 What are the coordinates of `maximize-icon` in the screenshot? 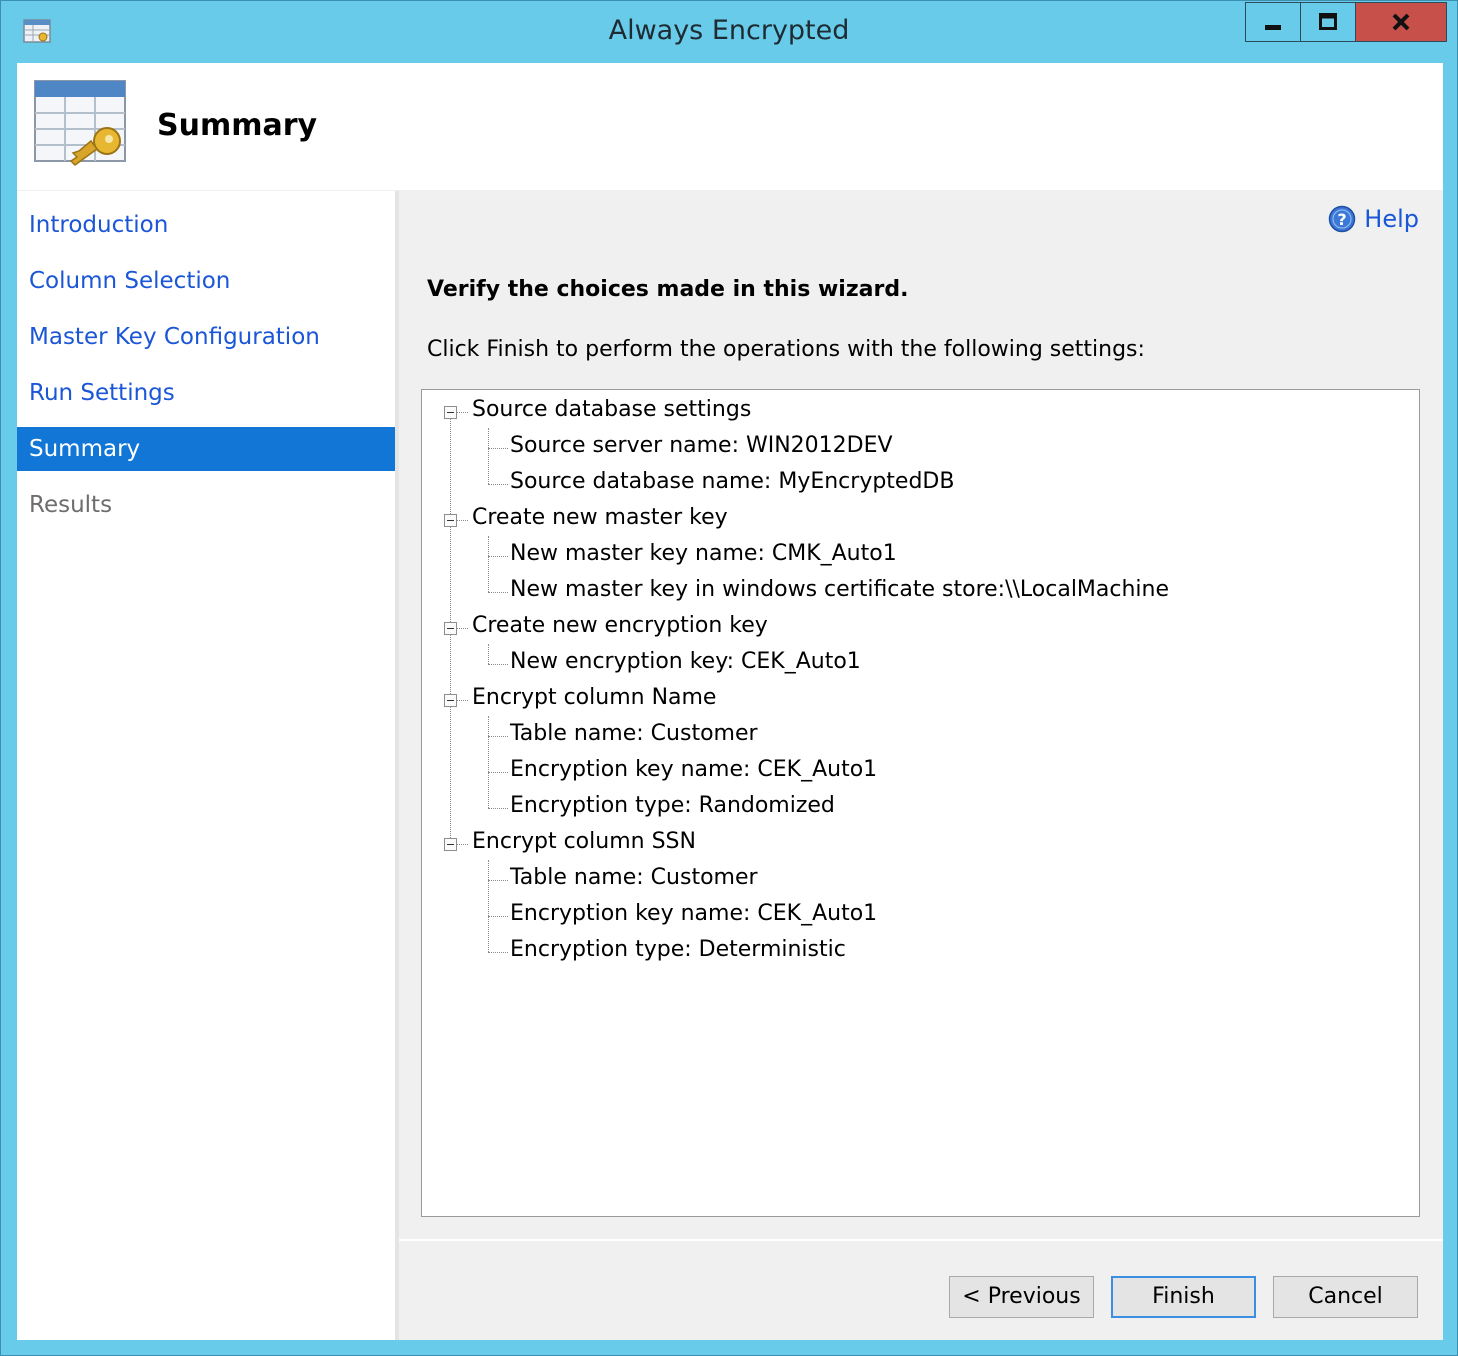 It's located at (1328, 21).